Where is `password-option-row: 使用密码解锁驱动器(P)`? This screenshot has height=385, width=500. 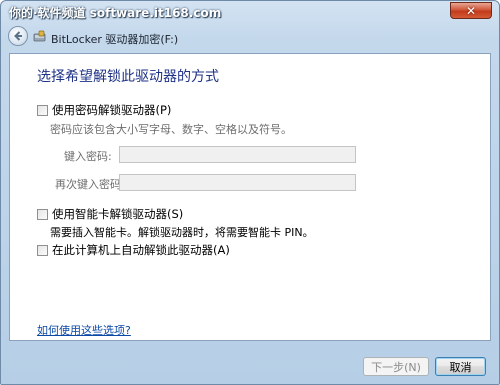 password-option-row: 使用密码解锁驱动器(P) is located at coordinates (104, 110).